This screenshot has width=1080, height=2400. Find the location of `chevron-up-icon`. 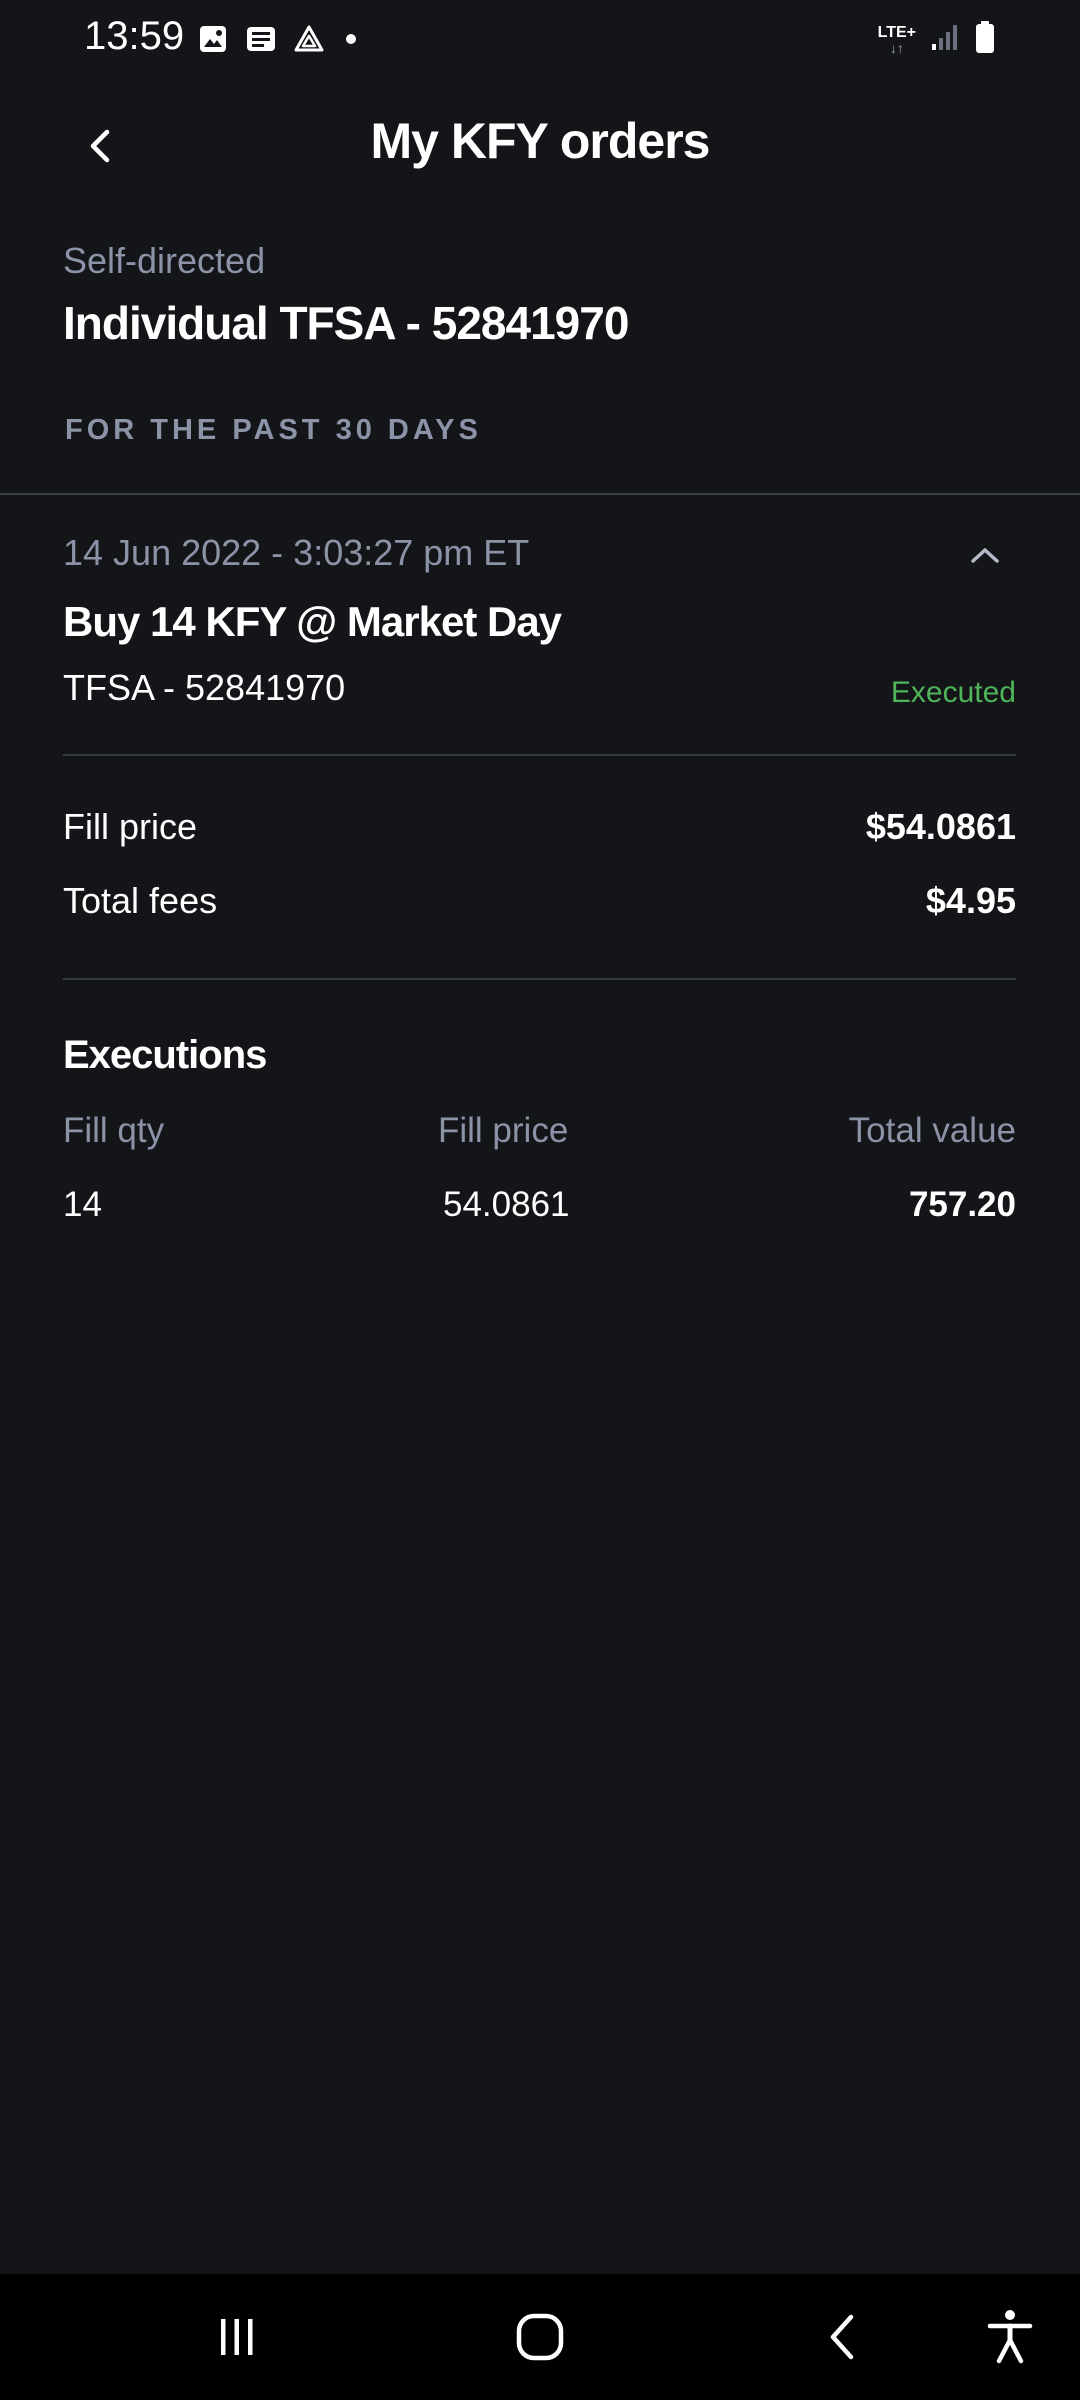

chevron-up-icon is located at coordinates (985, 555).